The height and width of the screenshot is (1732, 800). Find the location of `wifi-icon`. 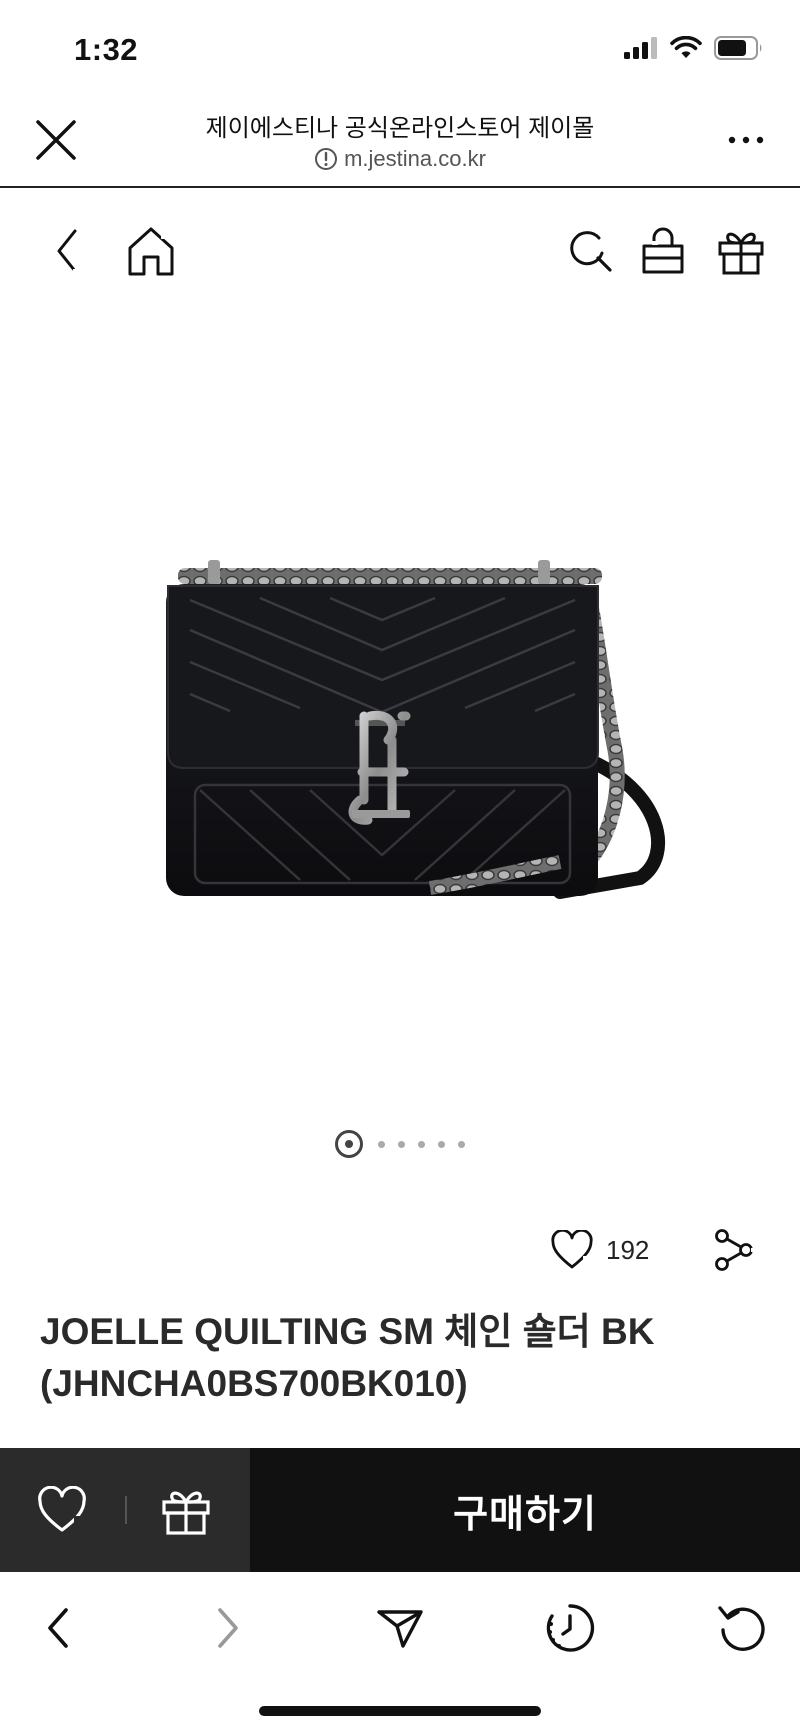

wifi-icon is located at coordinates (686, 47).